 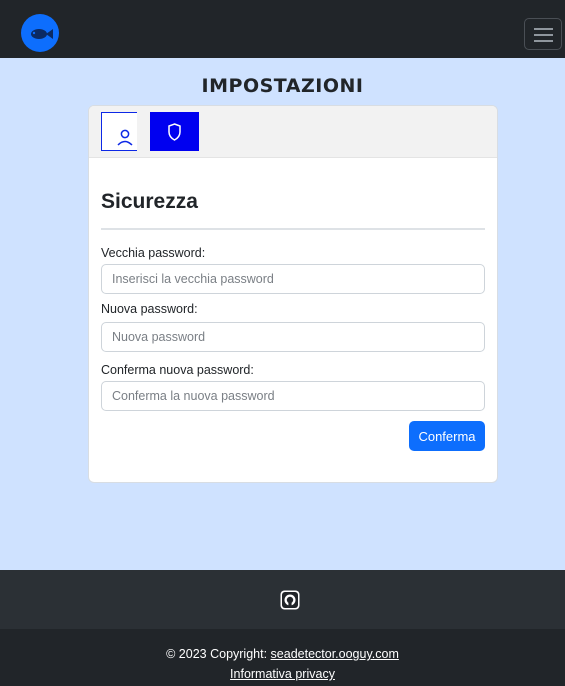 I want to click on copyright: © 2023 Copyright: seadetector.ooguy.com, so click(x=282, y=654).